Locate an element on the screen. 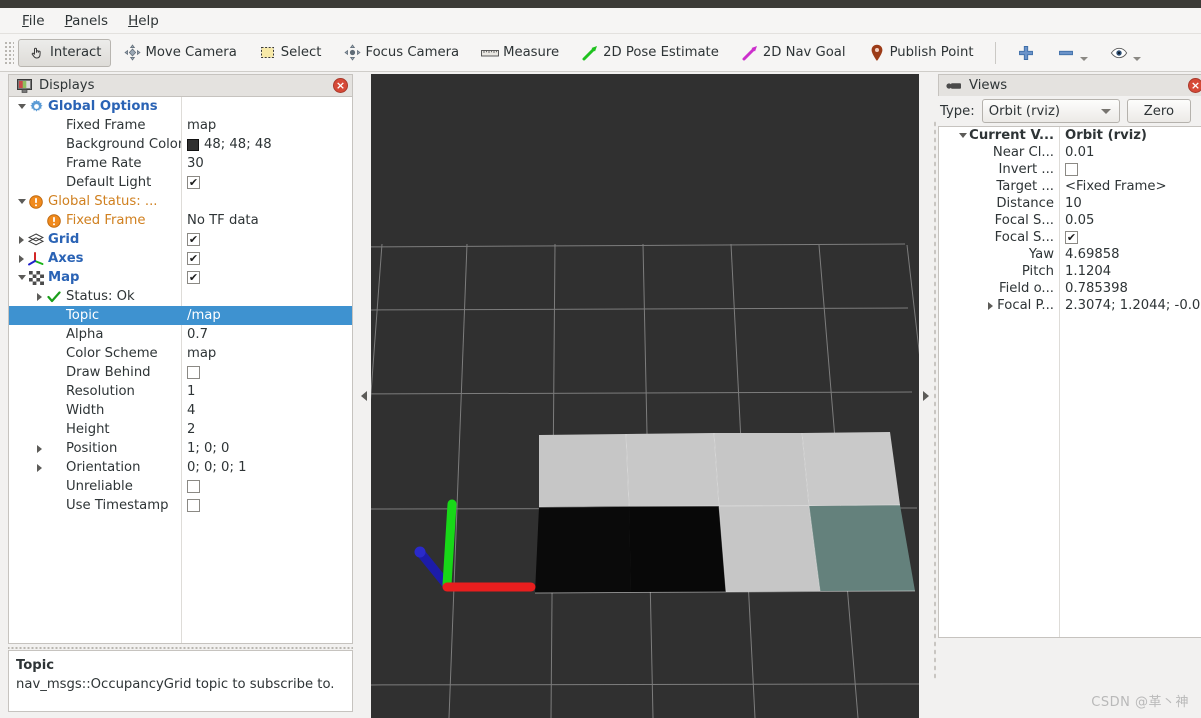 This screenshot has height=718, width=1201. property-value: map is located at coordinates (266, 353).